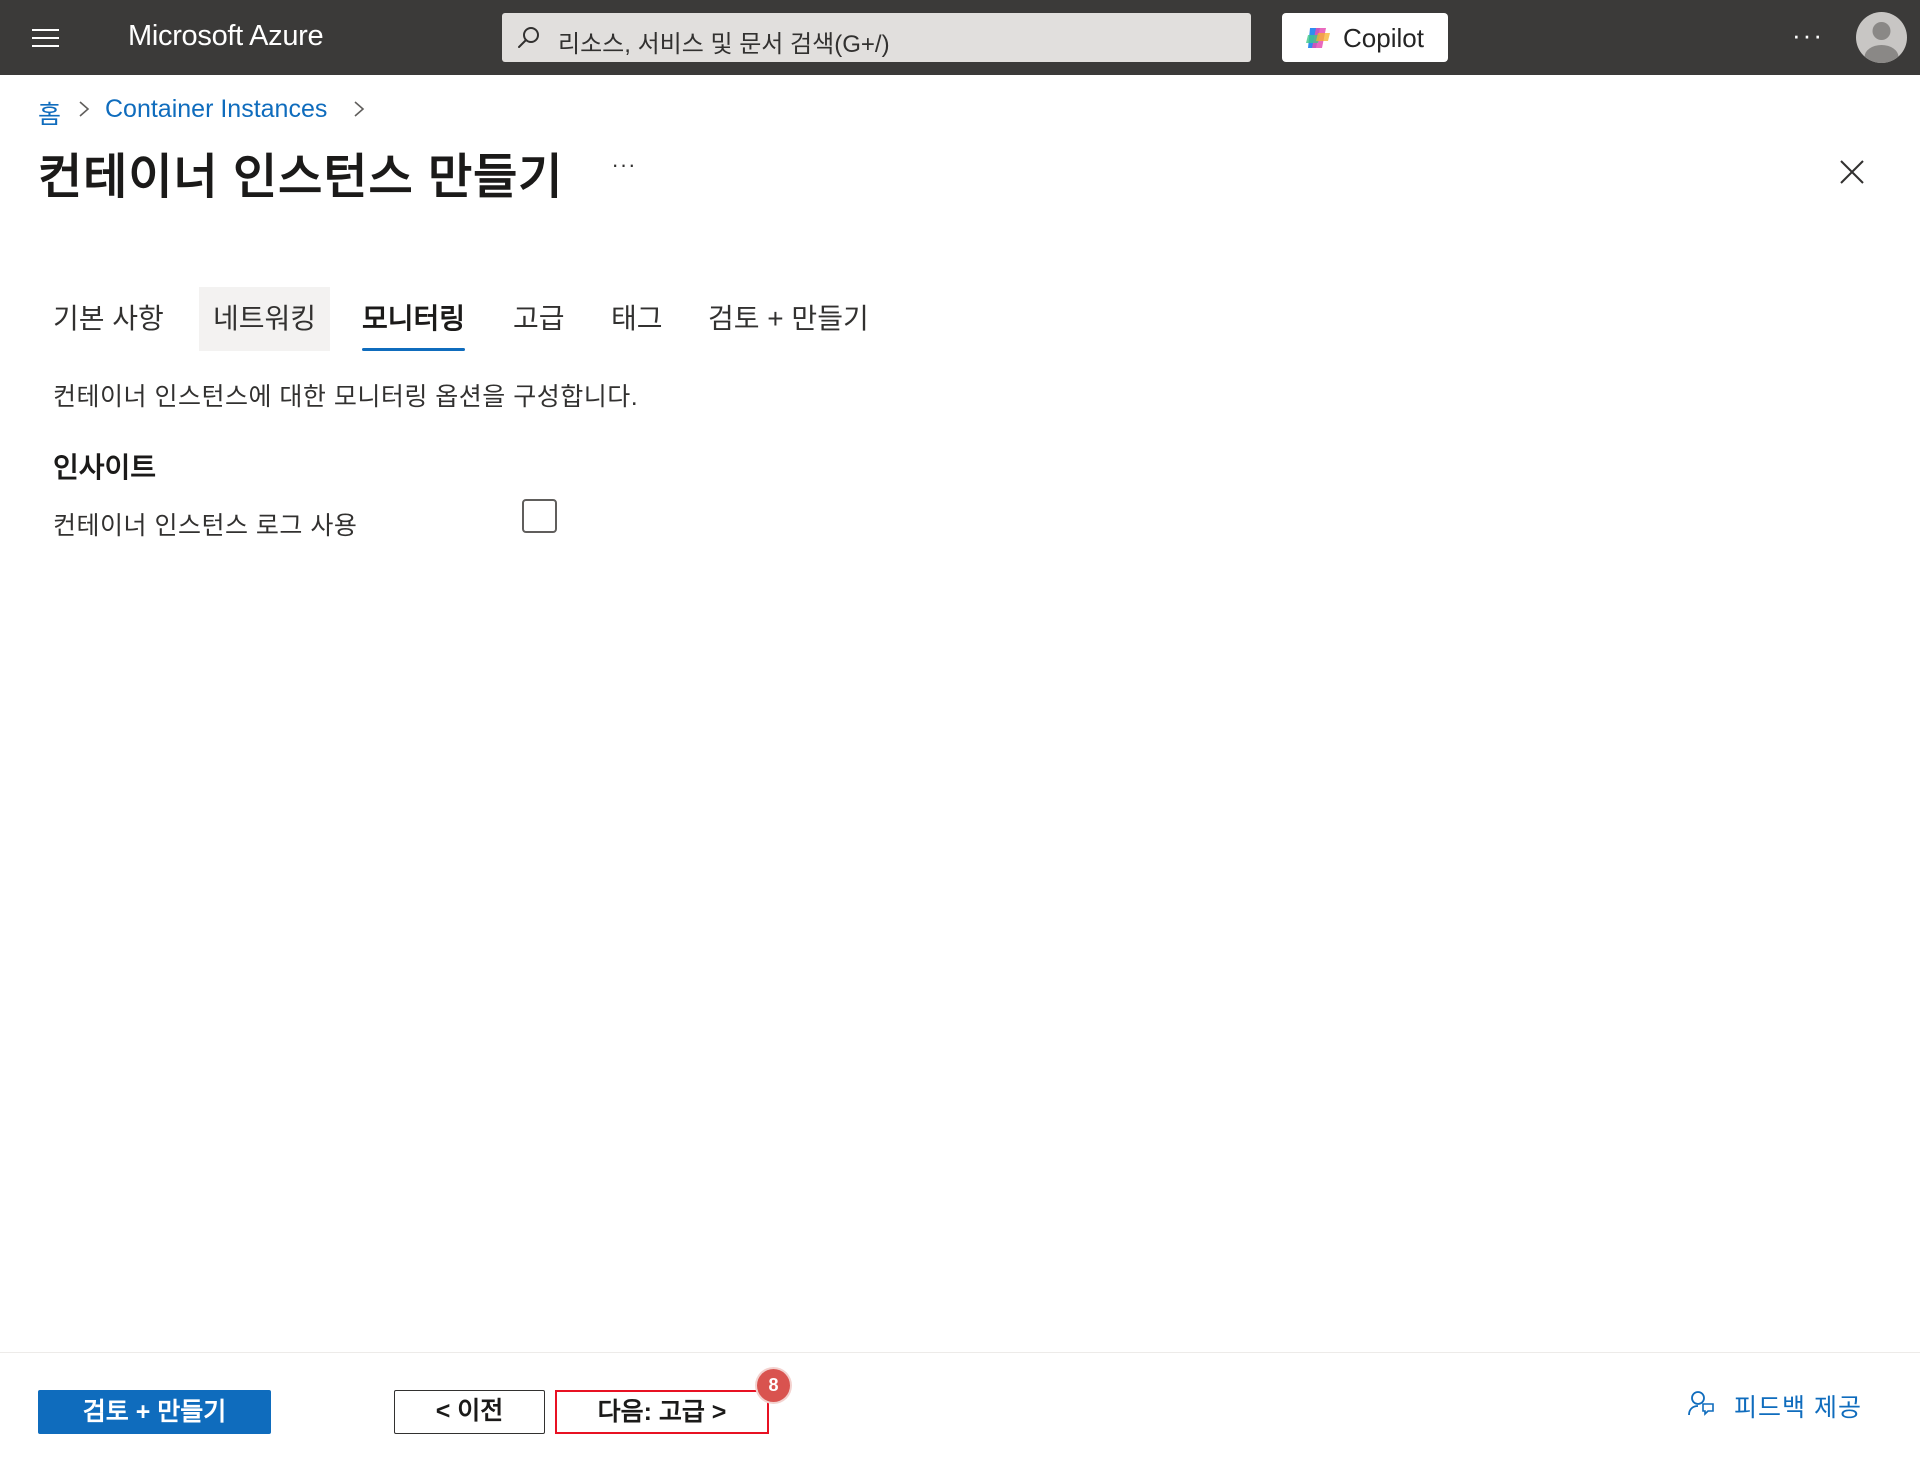 The image size is (1920, 1481). I want to click on tab-description: 컨테이너 인스턴스에 대한 모니터링 옵션을 구성합니다., so click(346, 397).